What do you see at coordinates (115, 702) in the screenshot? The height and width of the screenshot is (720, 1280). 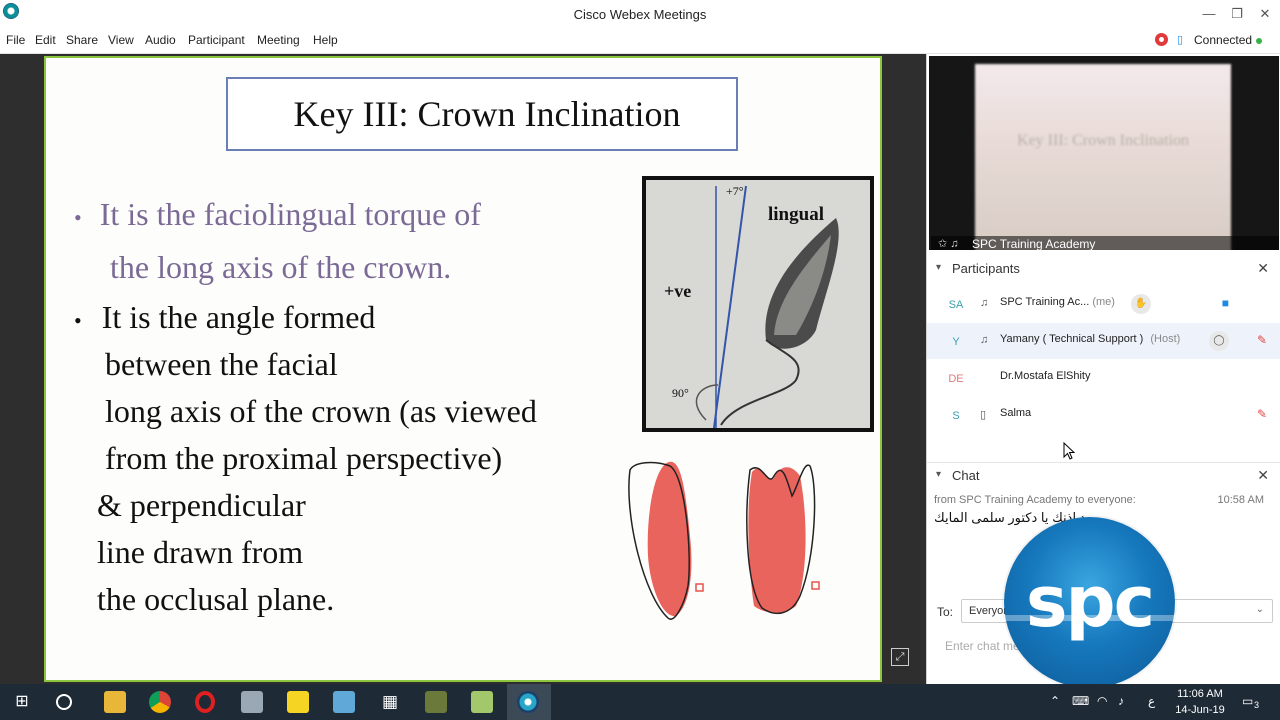 I see `file-explorer-icon` at bounding box center [115, 702].